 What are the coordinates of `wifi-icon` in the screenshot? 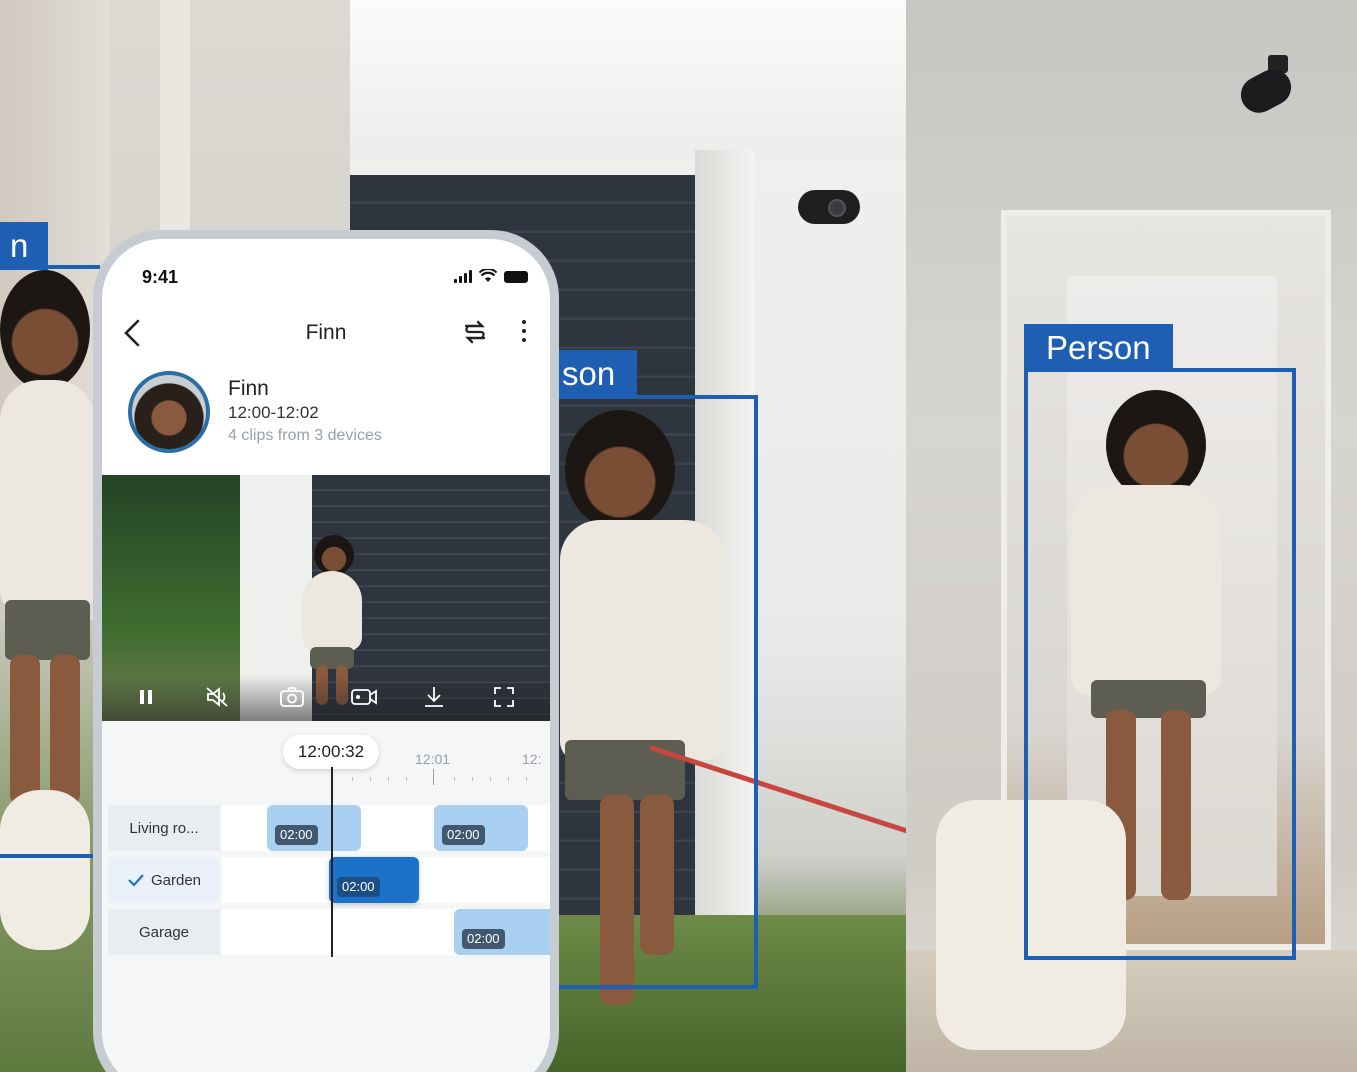 It's located at (488, 275).